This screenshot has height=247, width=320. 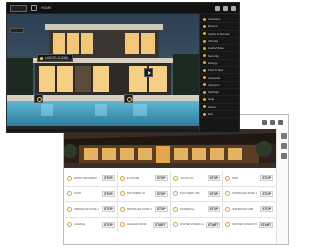 What do you see at coordinates (196, 209) in the screenshot?
I see `scene-button: WATERFALL STOP` at bounding box center [196, 209].